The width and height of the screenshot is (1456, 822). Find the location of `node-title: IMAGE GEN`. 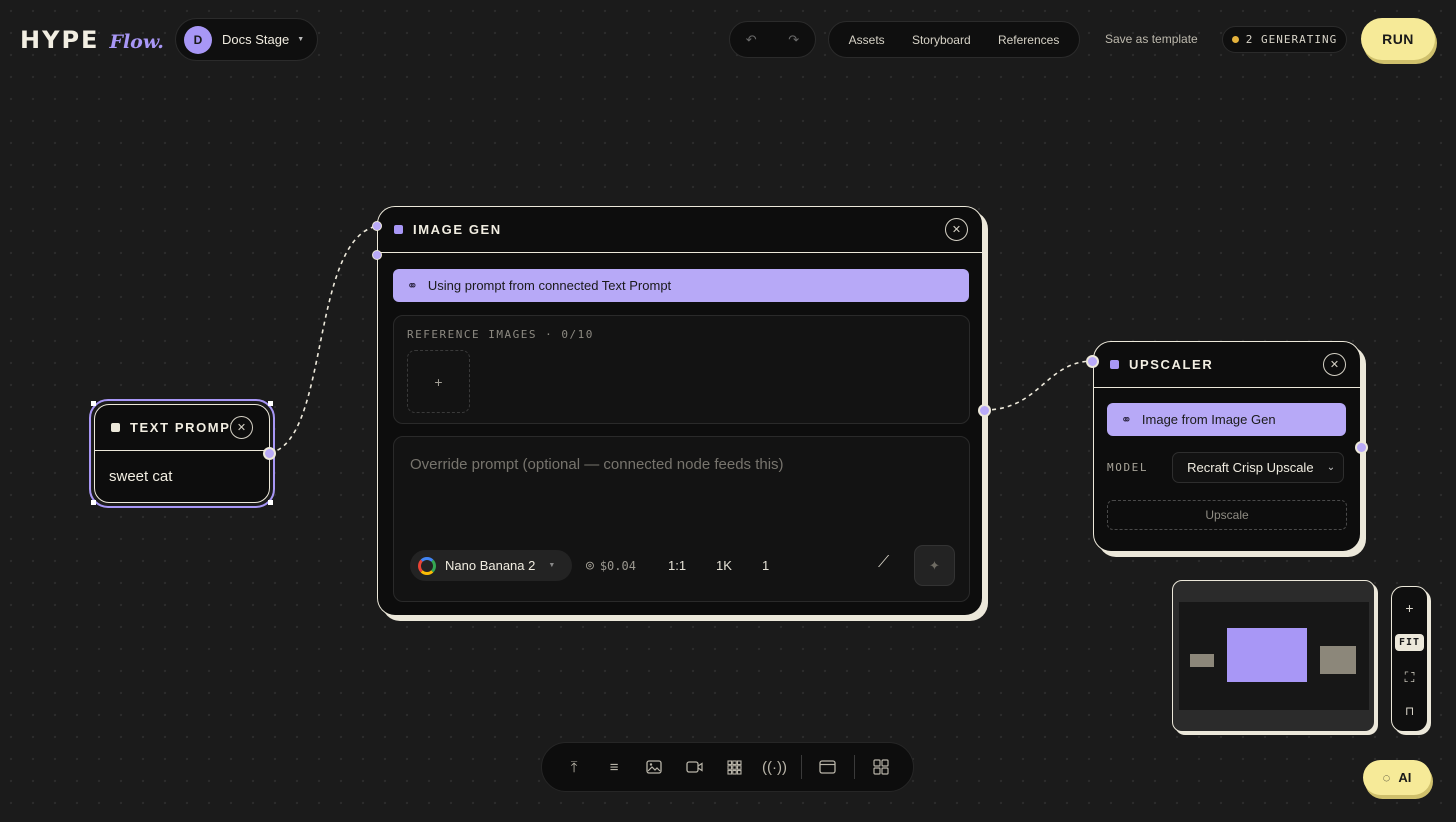

node-title: IMAGE GEN is located at coordinates (457, 229).